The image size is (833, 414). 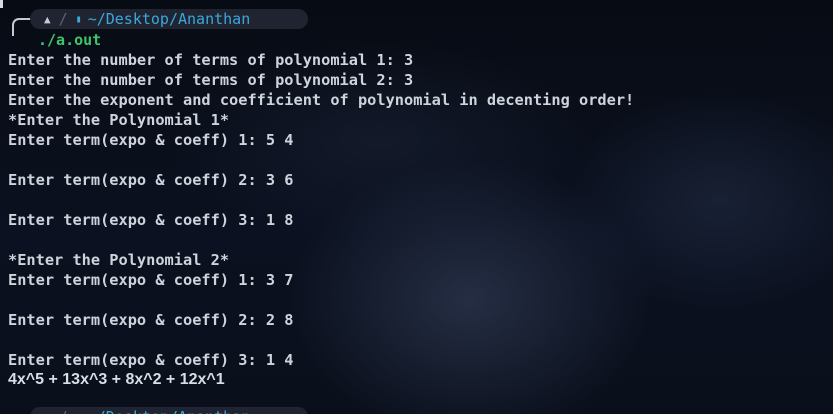 I want to click on prompt-segment: ▲ / ▮ ~/Desktop/Ananthan, so click(x=169, y=19).